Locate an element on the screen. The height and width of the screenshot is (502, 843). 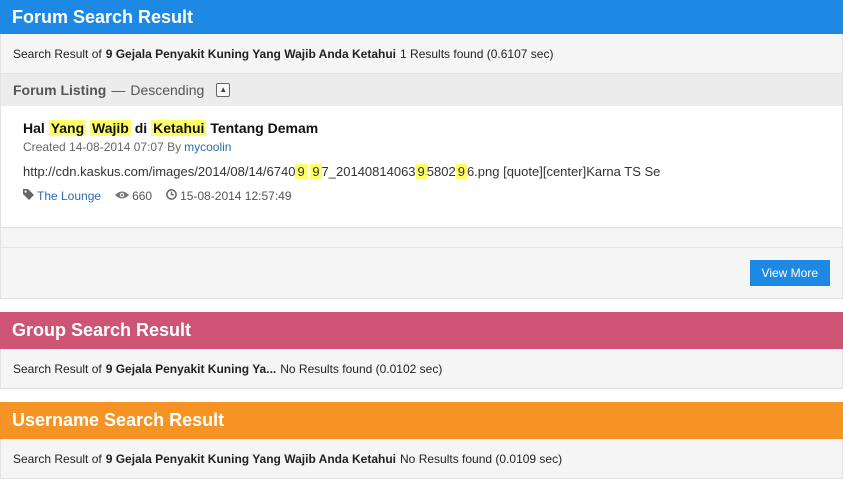
text-fragment: 6.png [quote][center]Karna TS Se is located at coordinates (563, 171).